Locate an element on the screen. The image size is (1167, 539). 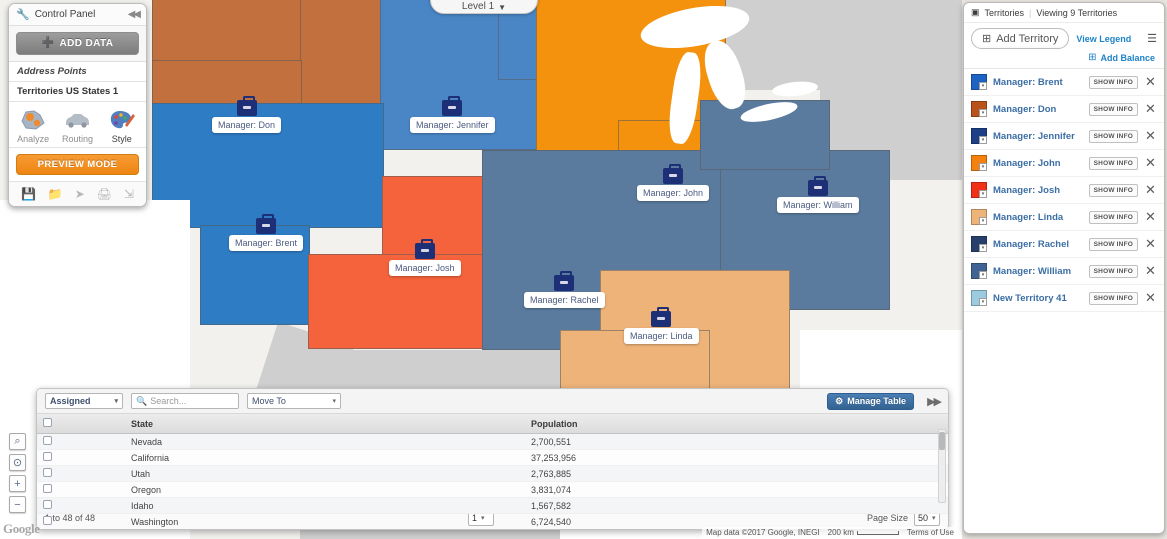
table-row: Nevada 2,700,551 is located at coordinates (492, 441).